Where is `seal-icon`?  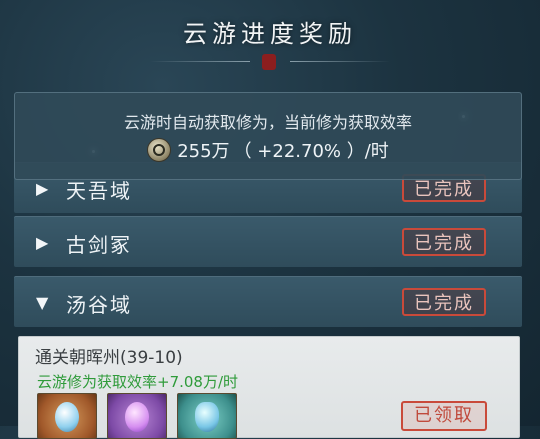
seal-icon is located at coordinates (269, 62).